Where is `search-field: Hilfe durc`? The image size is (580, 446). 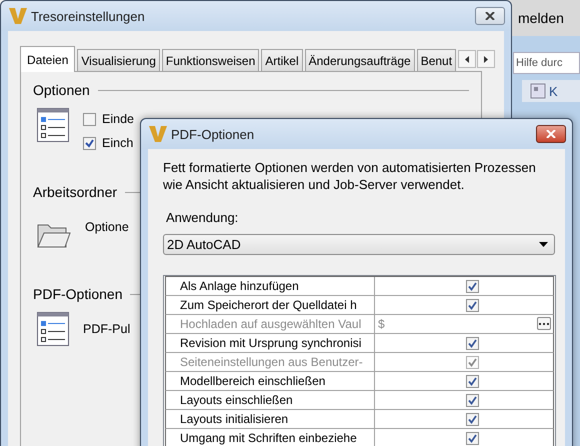 search-field: Hilfe durc is located at coordinates (546, 63).